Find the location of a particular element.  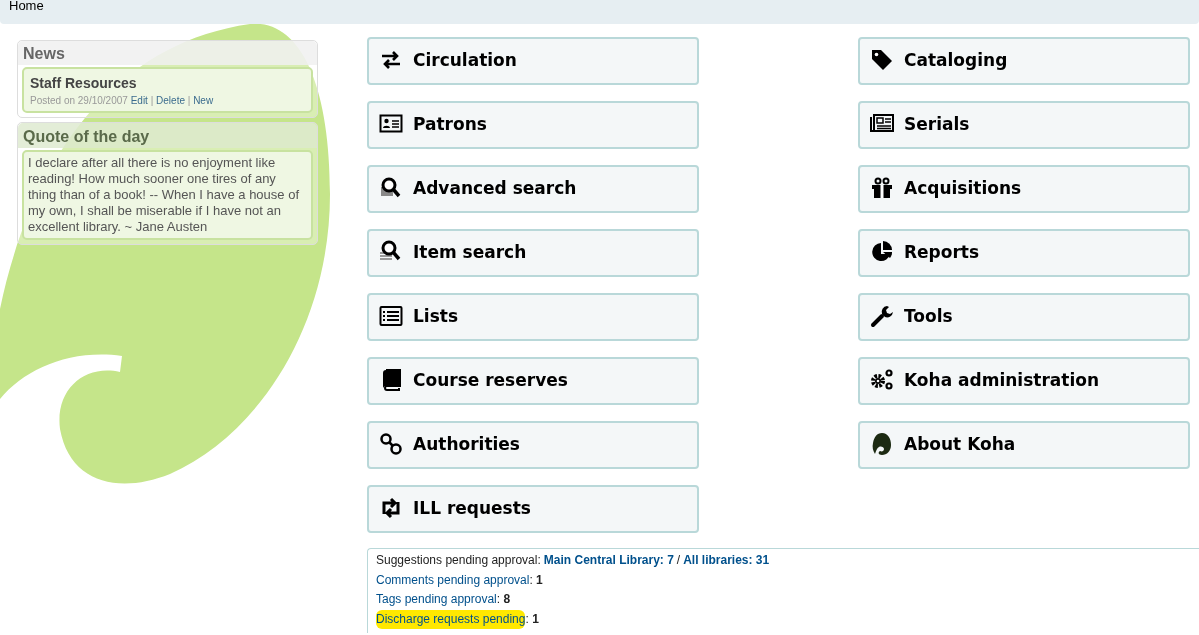

module-link: About Koha is located at coordinates (1024, 445).